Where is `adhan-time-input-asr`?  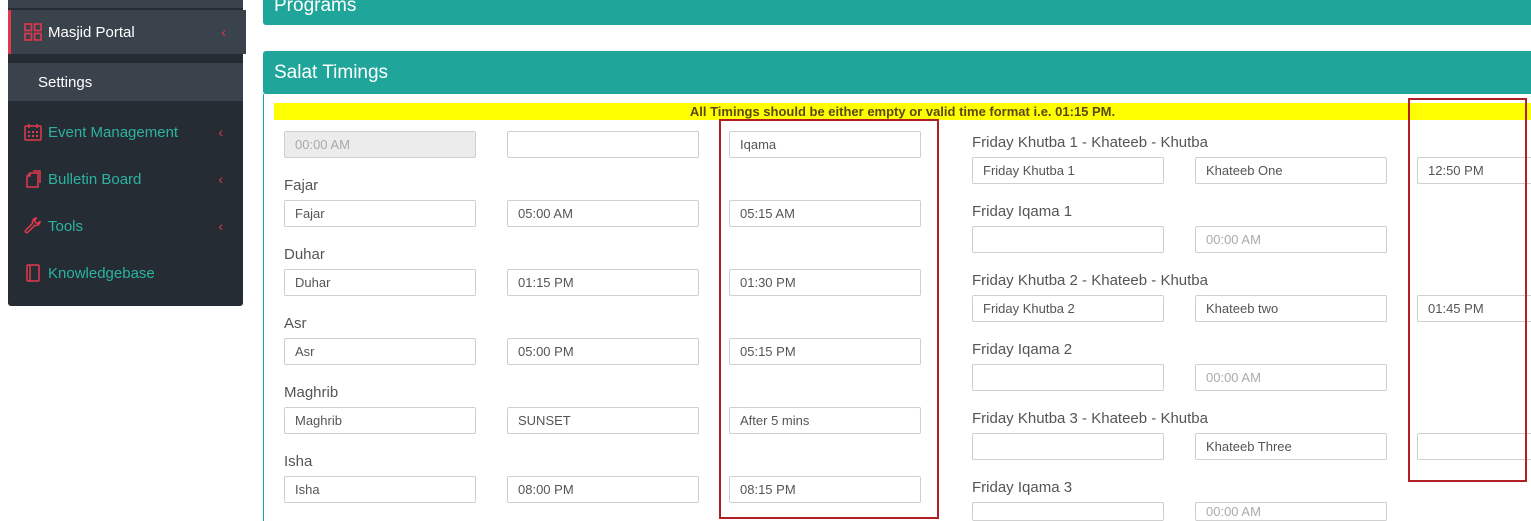 adhan-time-input-asr is located at coordinates (603, 351).